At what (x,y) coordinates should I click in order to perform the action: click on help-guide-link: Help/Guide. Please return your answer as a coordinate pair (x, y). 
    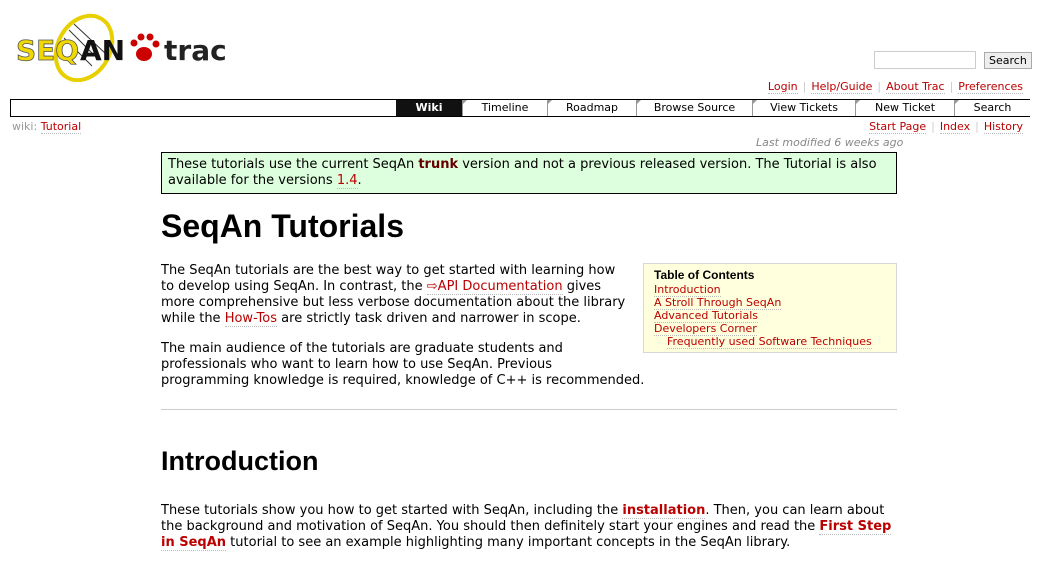
    Looking at the image, I should click on (842, 87).